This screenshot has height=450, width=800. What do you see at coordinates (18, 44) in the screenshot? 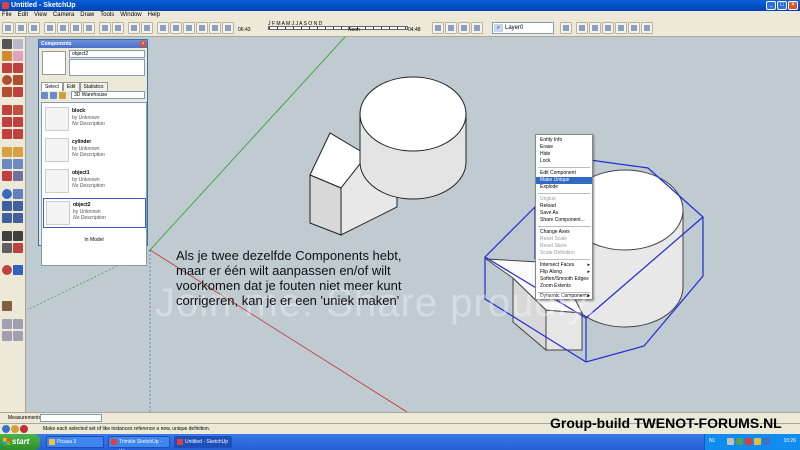
I see `component-tool-icon` at bounding box center [18, 44].